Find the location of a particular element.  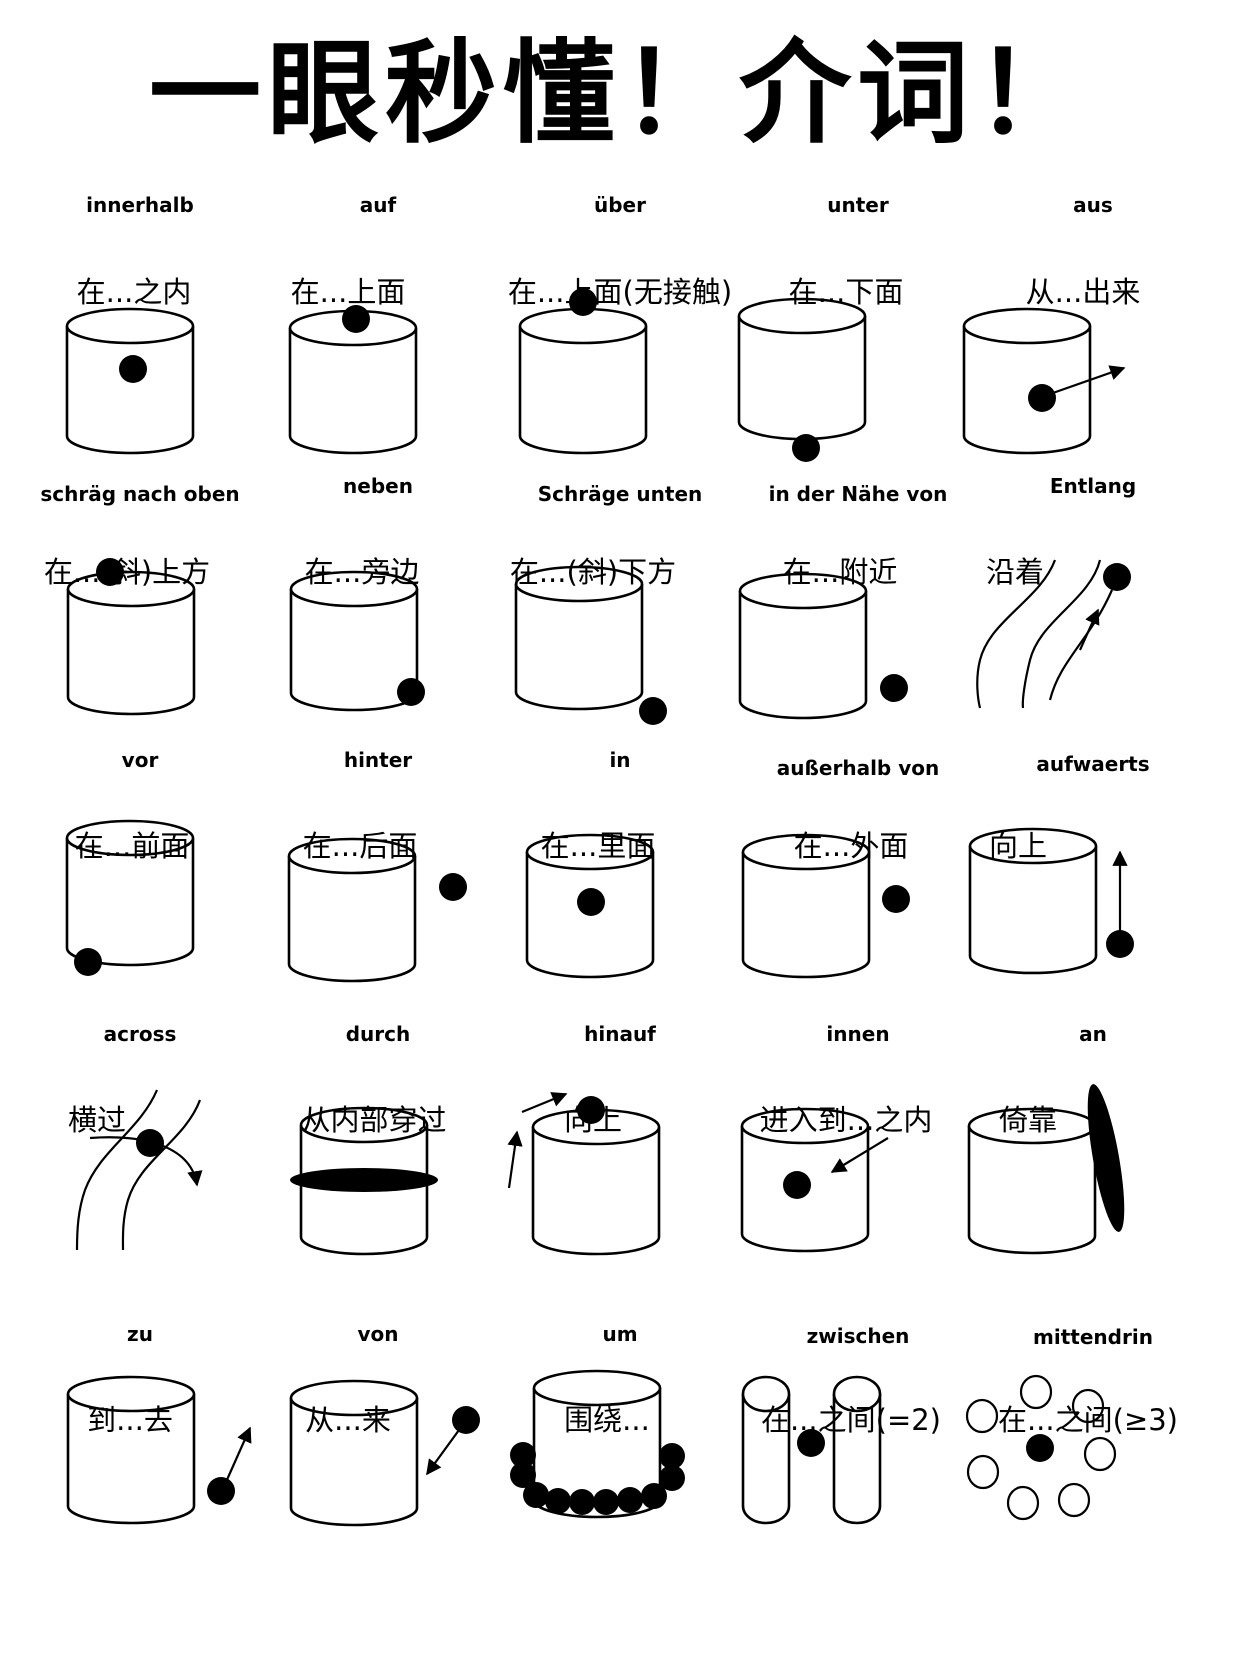

ball-near-cylinder-icon is located at coordinates (823, 646).